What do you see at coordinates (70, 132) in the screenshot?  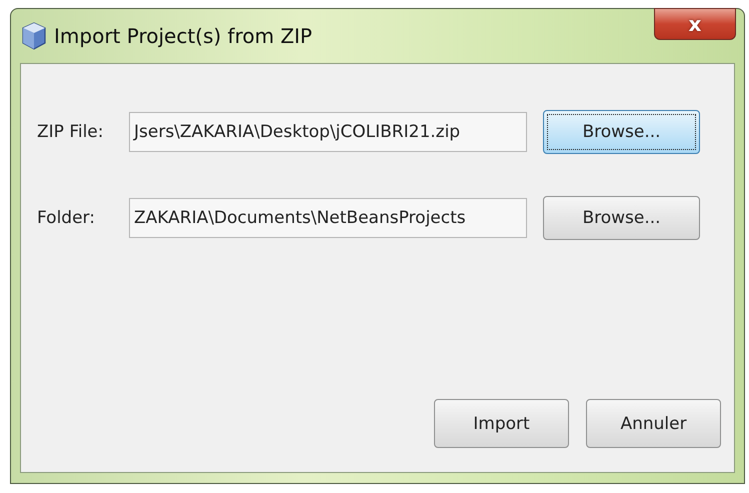 I see `field-label: ZIP File:` at bounding box center [70, 132].